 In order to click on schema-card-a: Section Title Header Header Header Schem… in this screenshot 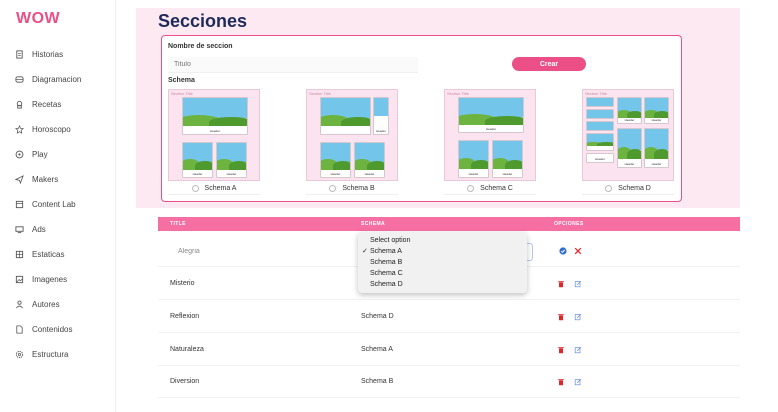, I will do `click(214, 143)`.